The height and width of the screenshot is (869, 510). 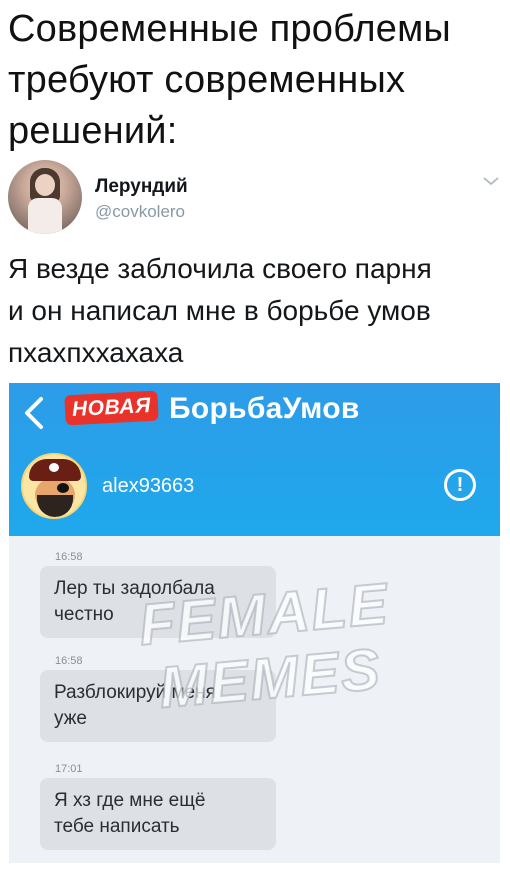 What do you see at coordinates (148, 486) in the screenshot?
I see `chat-username: alex93663` at bounding box center [148, 486].